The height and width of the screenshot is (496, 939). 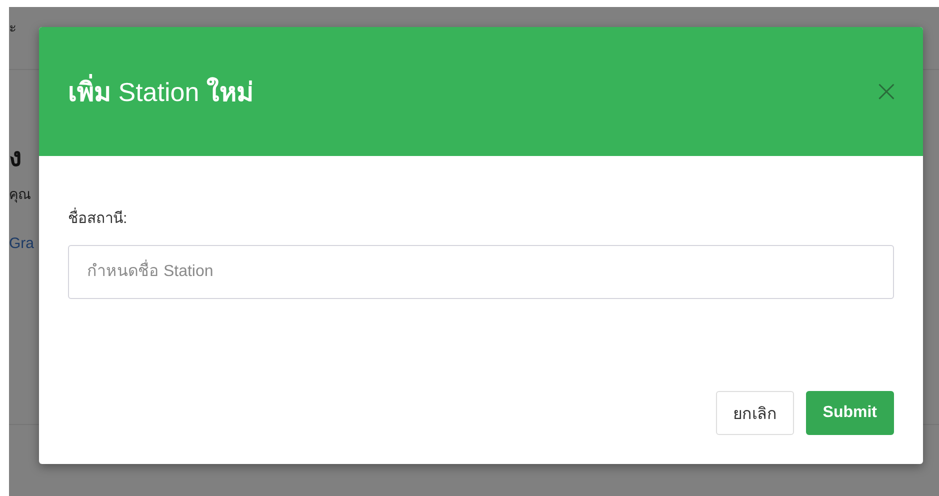 I want to click on cancel-button: ยกเลิก, so click(x=755, y=413).